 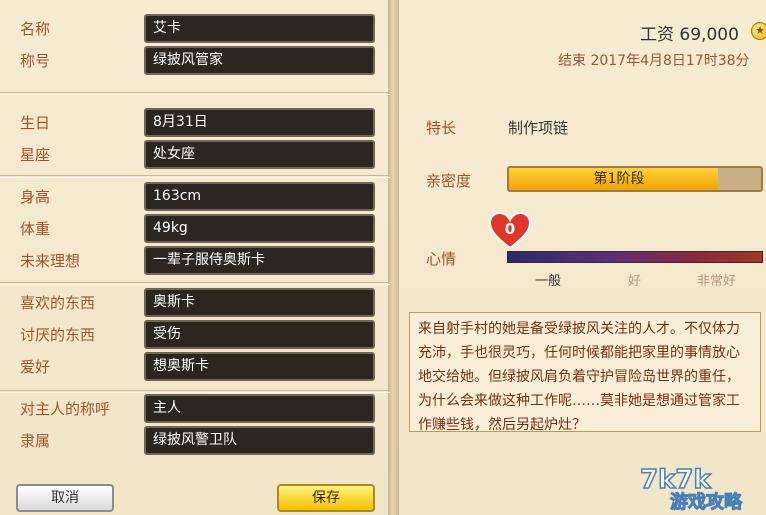 I want to click on salary-text: 工资 69,000, so click(x=689, y=35).